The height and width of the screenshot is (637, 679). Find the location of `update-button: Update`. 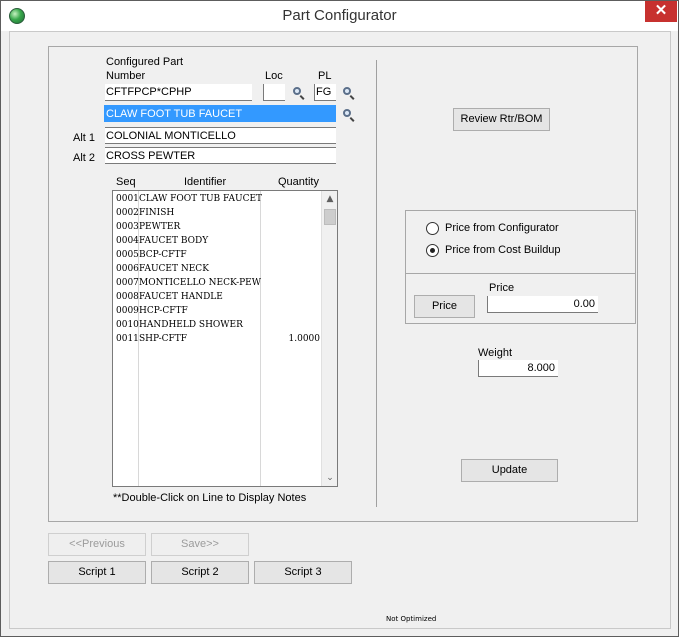

update-button: Update is located at coordinates (509, 470).